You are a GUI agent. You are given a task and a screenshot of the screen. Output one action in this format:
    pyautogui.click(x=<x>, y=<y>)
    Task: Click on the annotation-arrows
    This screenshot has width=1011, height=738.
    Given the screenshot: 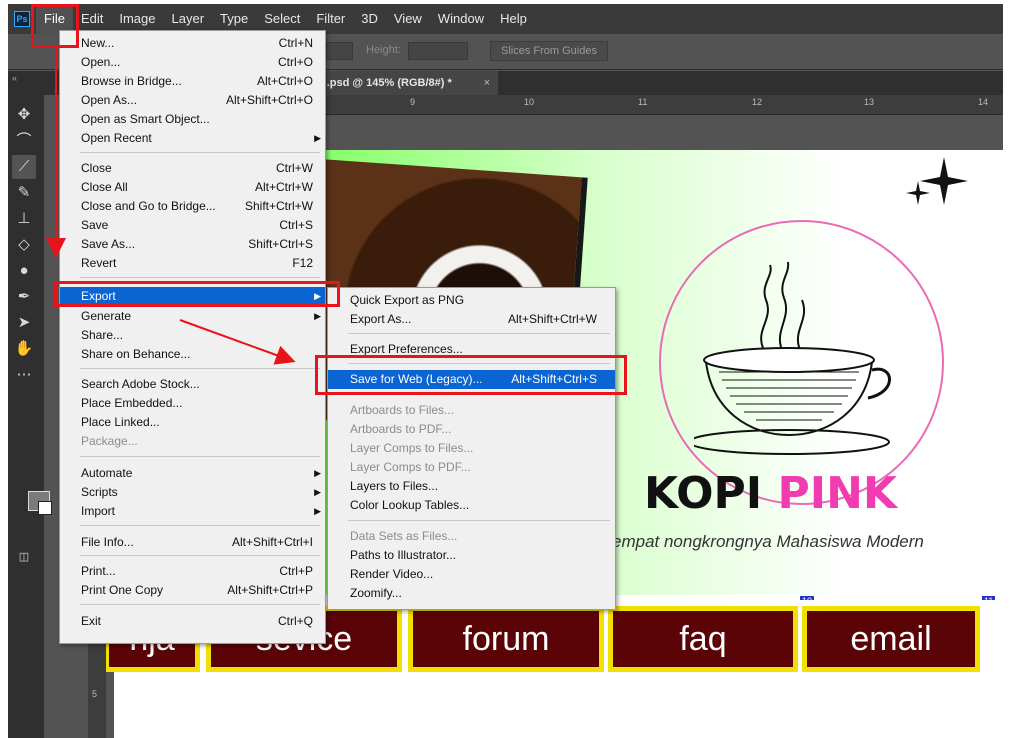 What is the action you would take?
    pyautogui.click(x=171, y=205)
    